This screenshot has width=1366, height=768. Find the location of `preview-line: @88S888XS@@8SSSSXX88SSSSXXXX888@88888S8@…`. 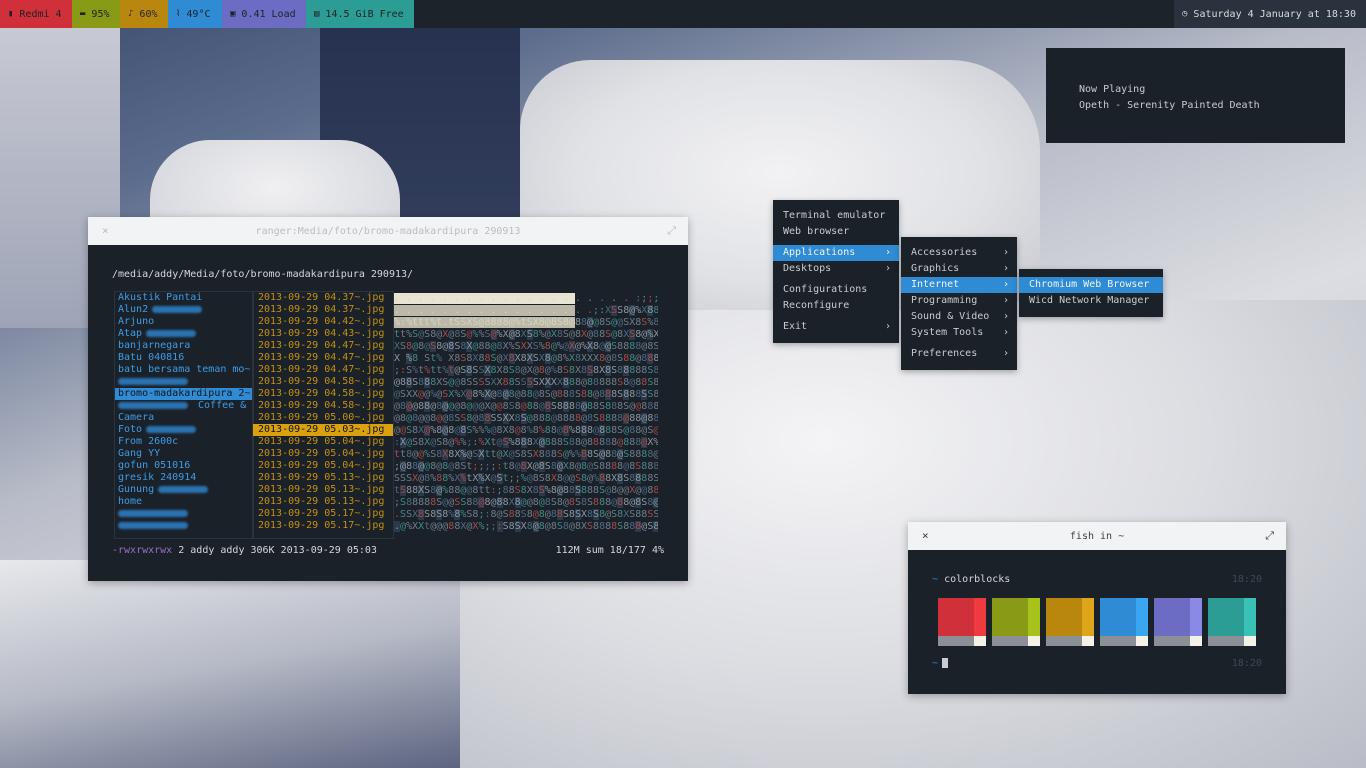

preview-line: @88S888XS@@8SSSSXX88SSSSXXXX888@88888S8@… is located at coordinates (526, 383).